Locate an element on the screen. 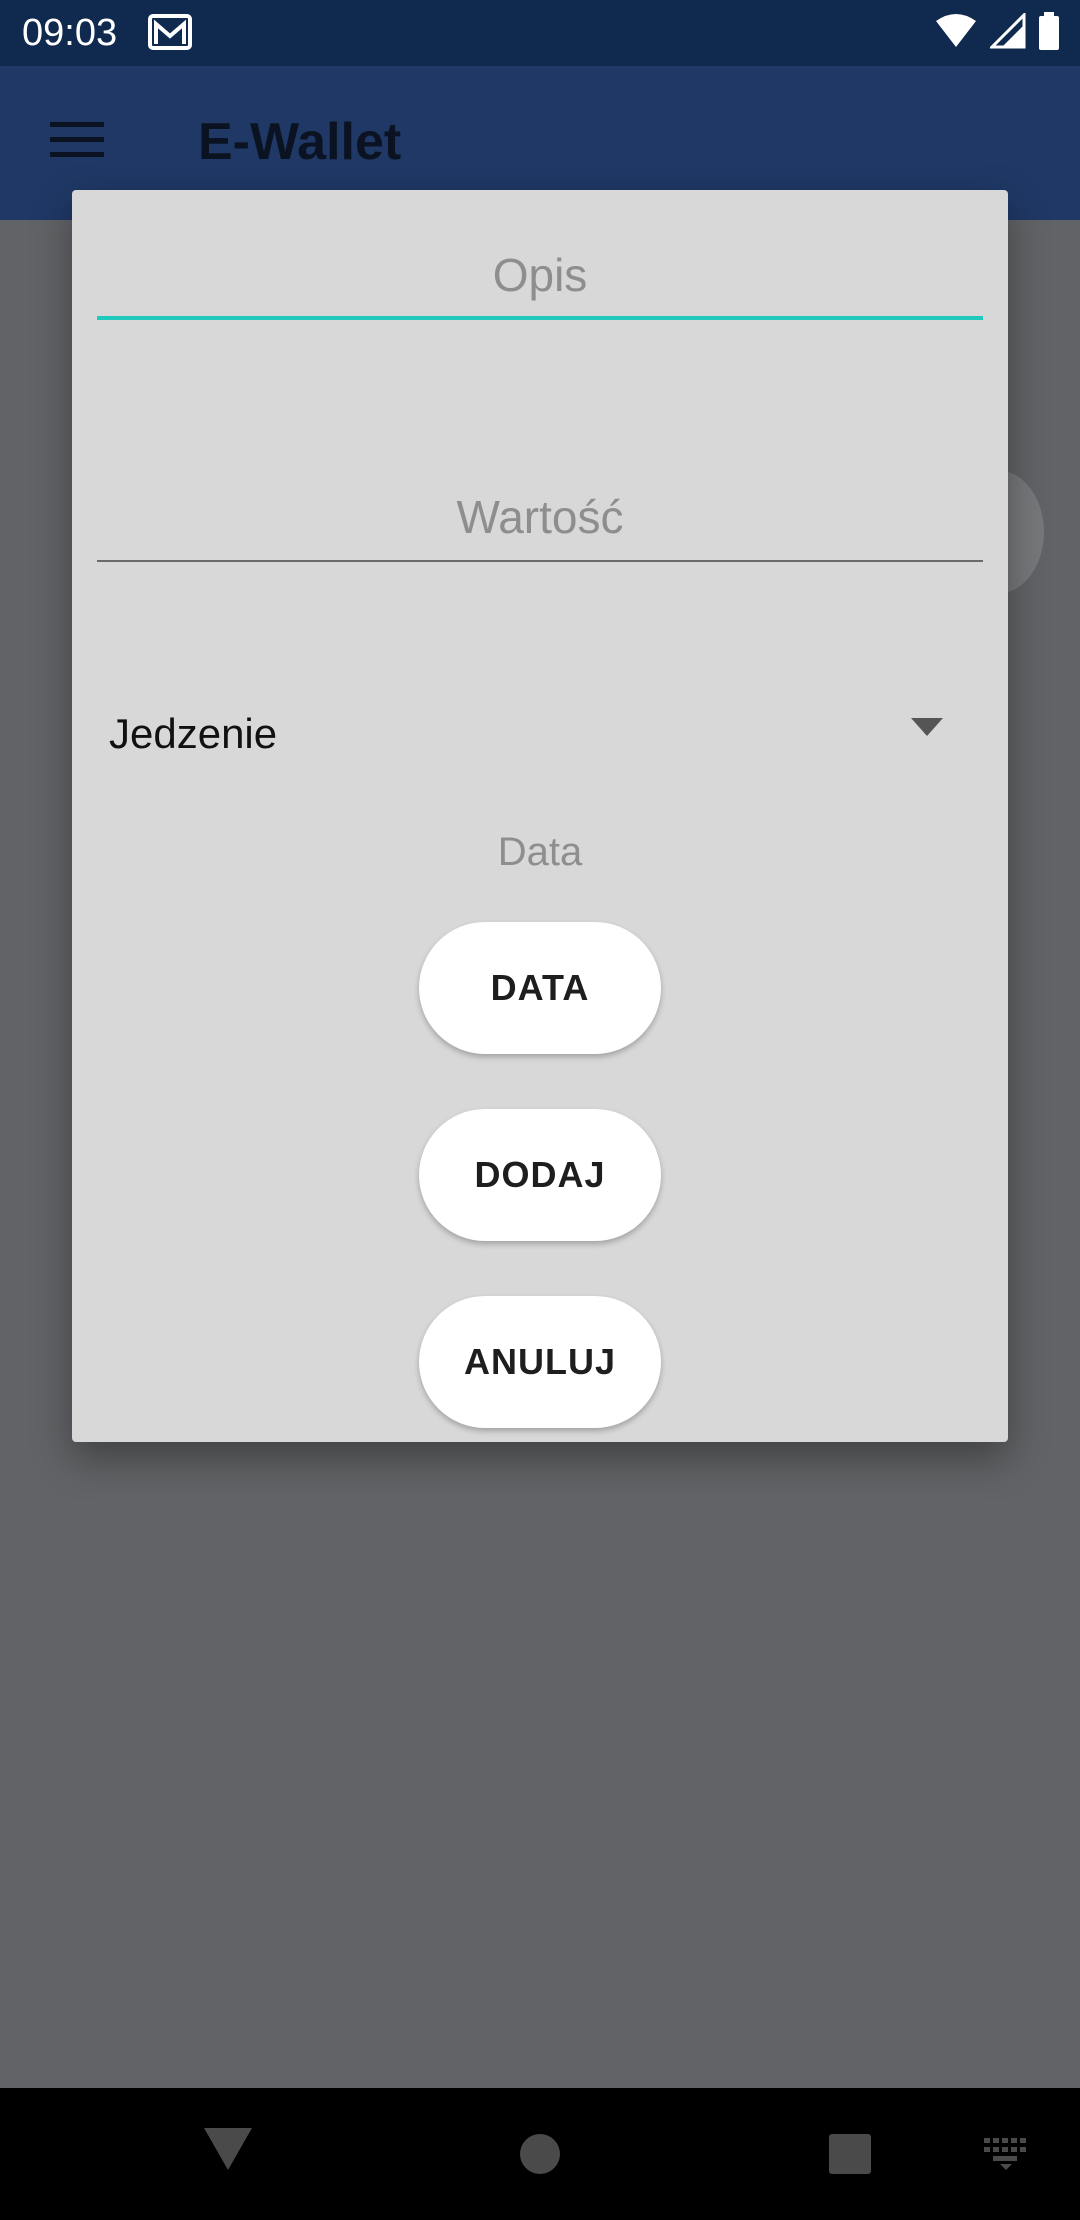 The height and width of the screenshot is (2220, 1080). value-field-container is located at coordinates (540, 522).